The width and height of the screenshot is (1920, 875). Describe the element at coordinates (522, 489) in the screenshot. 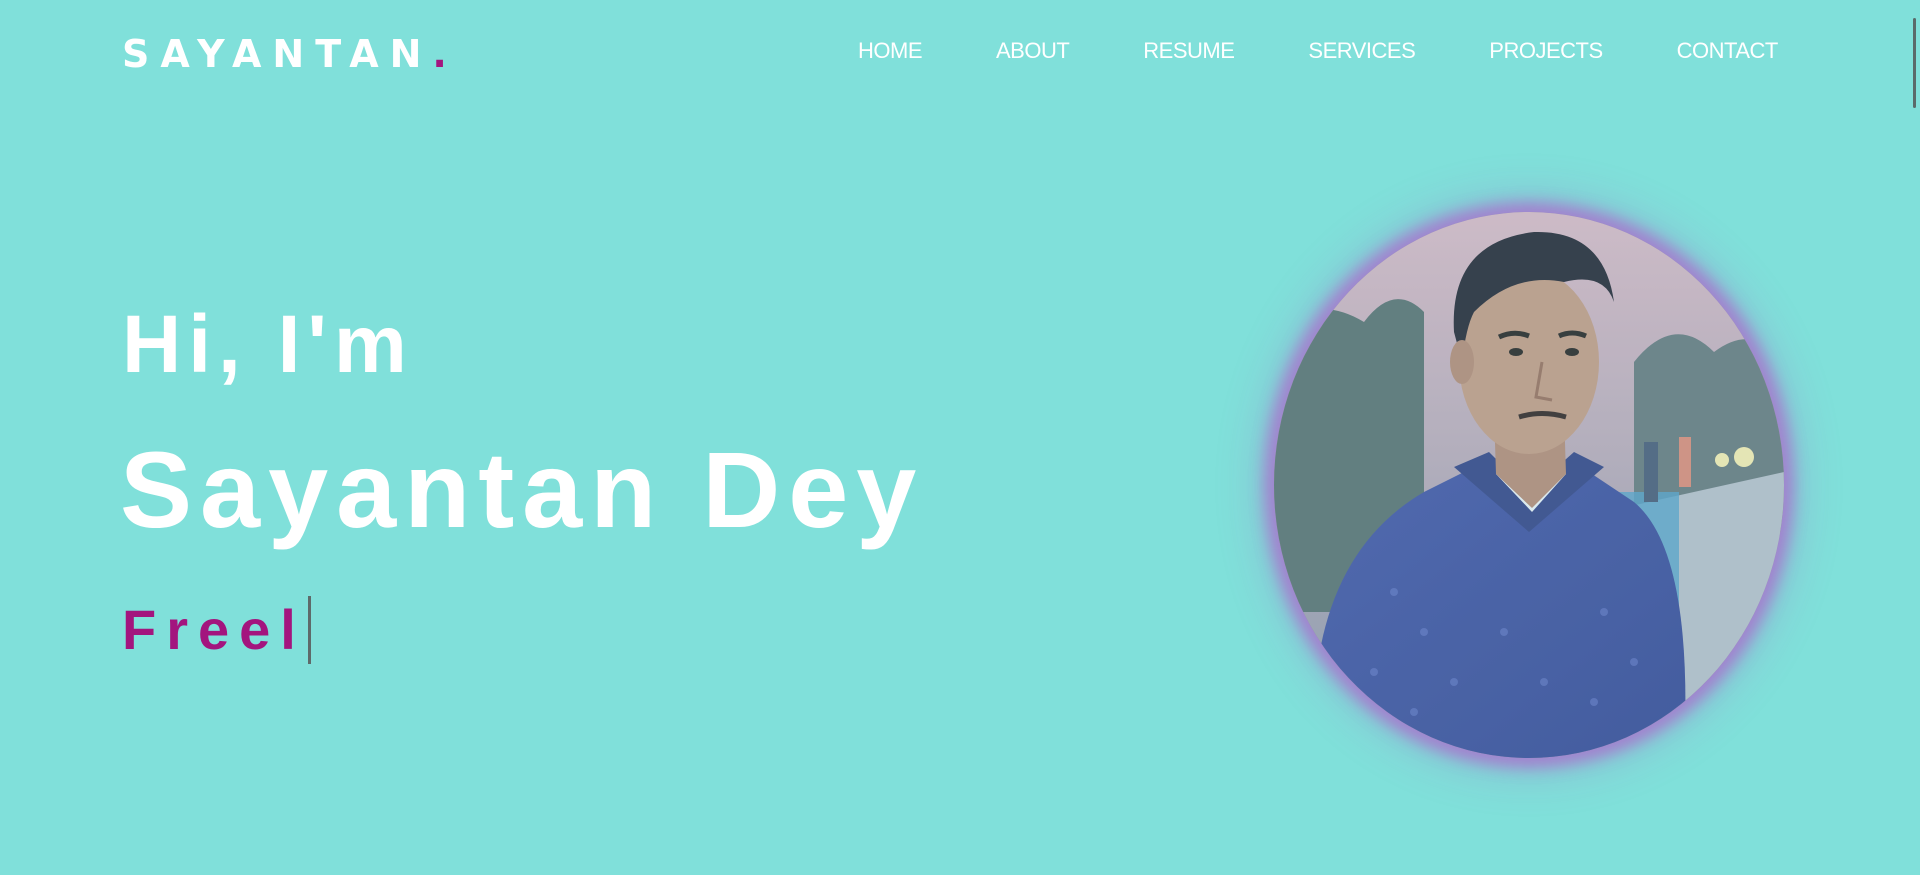

I see `hero-name: Sayantan Dey` at that location.